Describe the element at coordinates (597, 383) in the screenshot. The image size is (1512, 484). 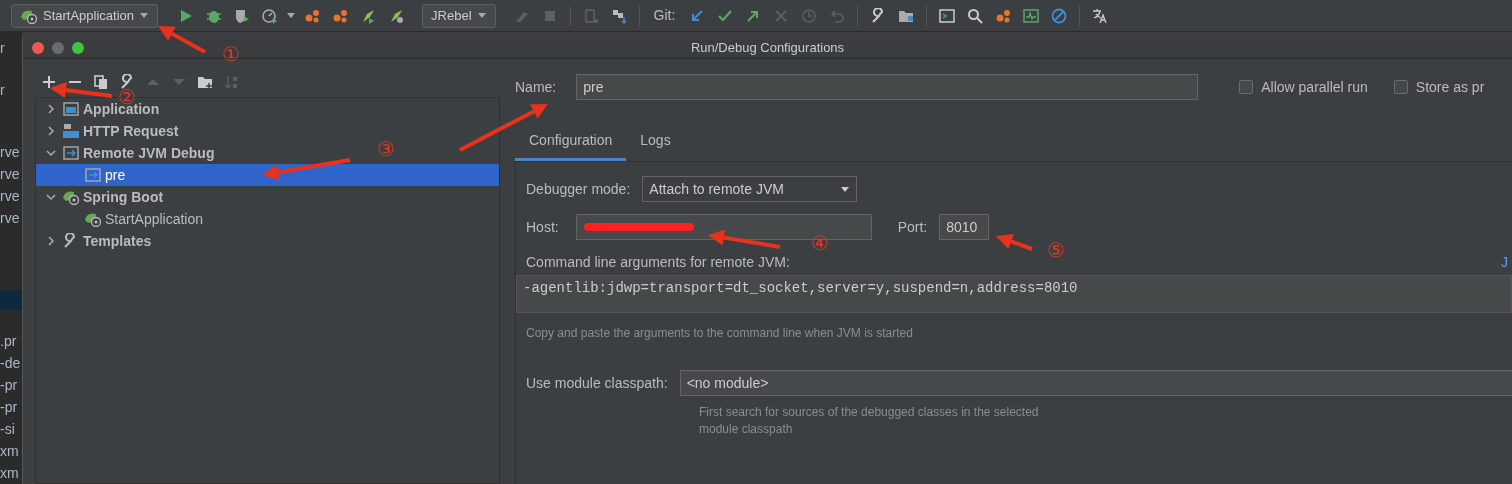
I see `module-classpath-label: Use module classpath:` at that location.